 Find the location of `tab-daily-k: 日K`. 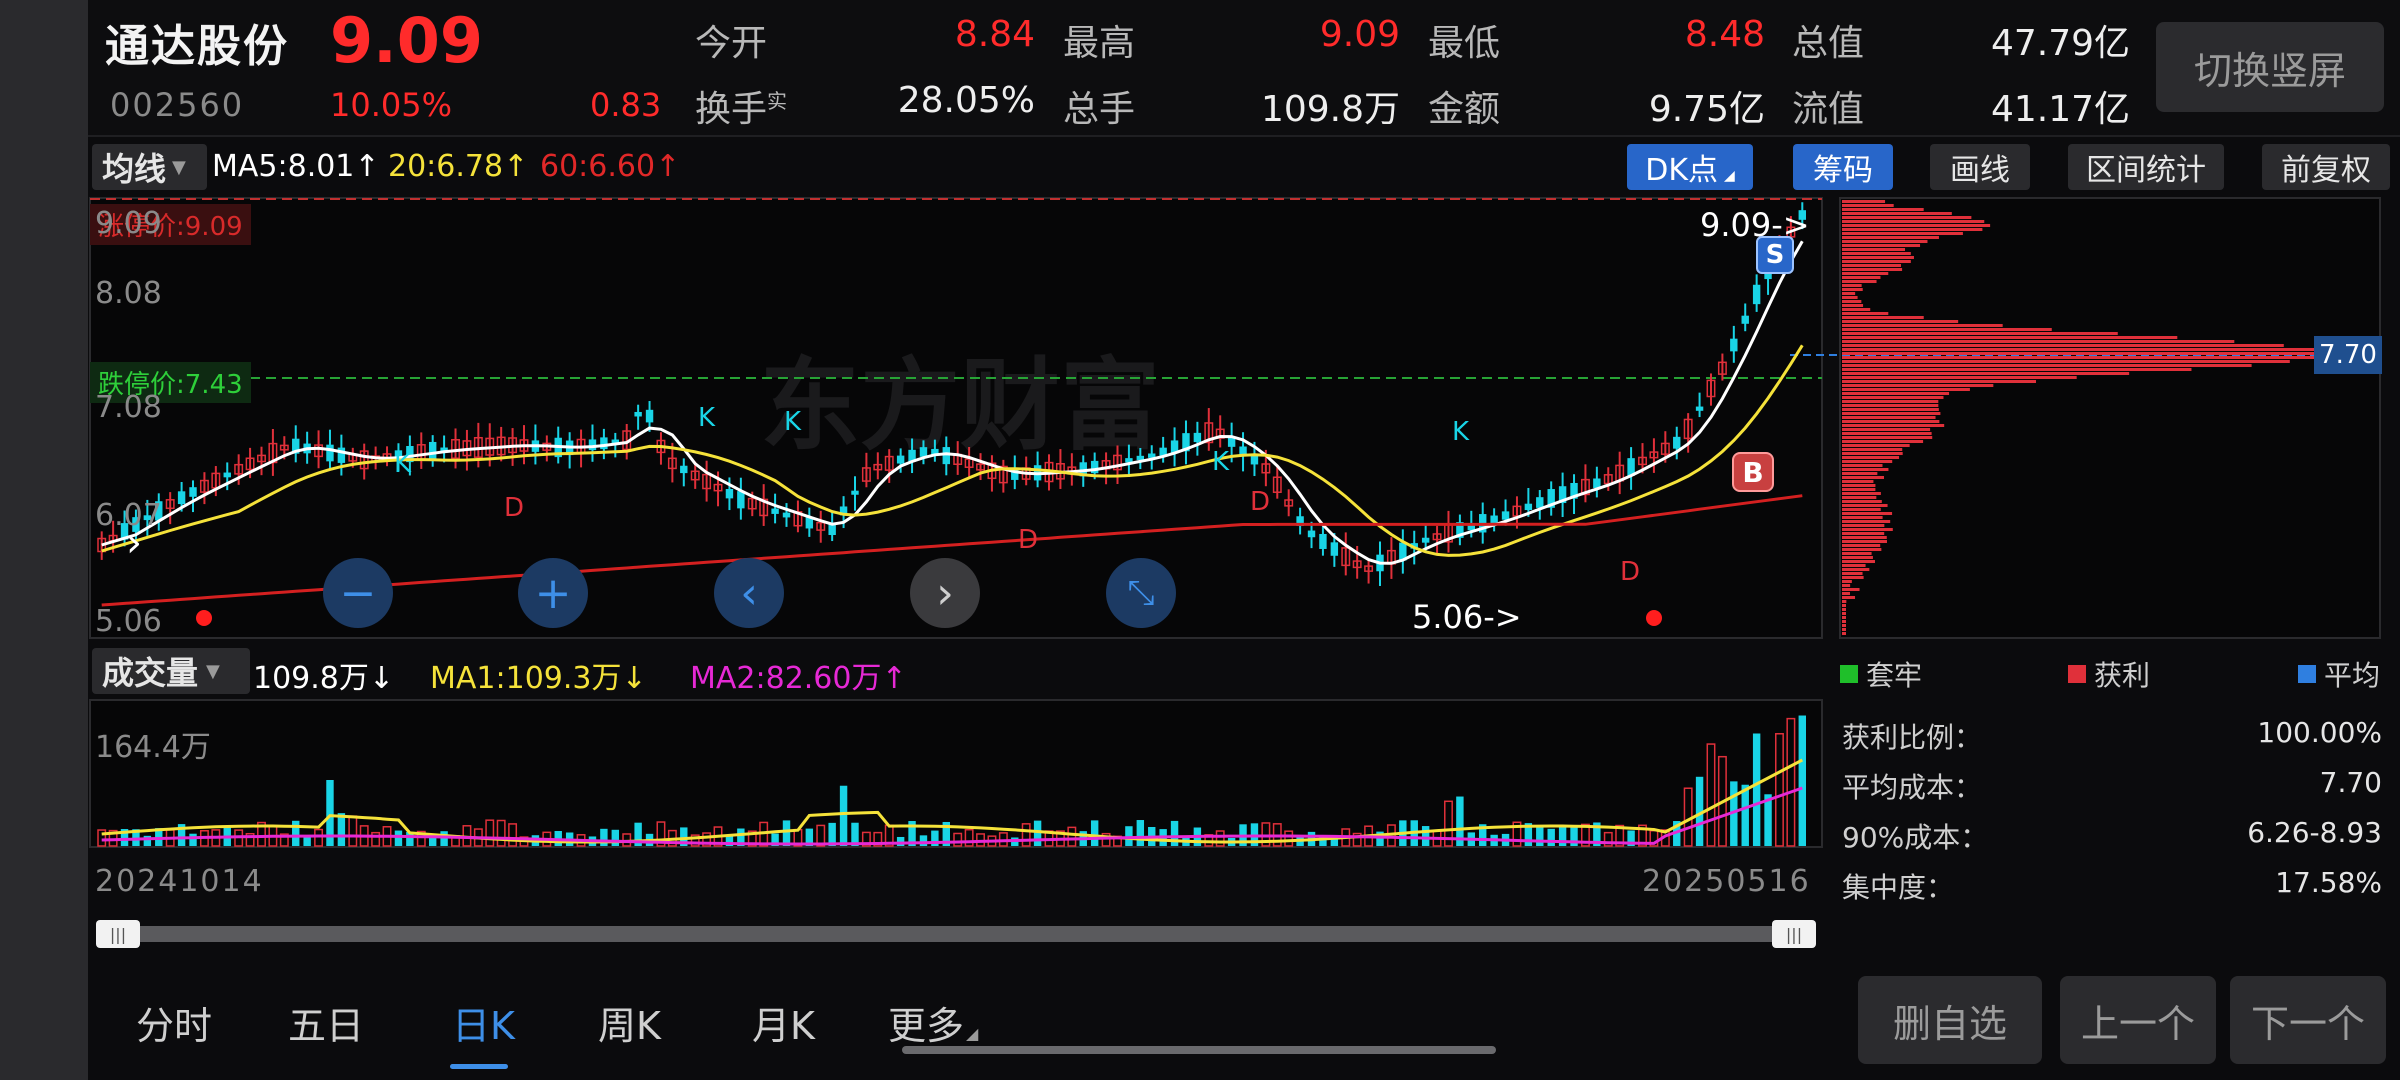

tab-daily-k: 日K is located at coordinates (483, 1022).